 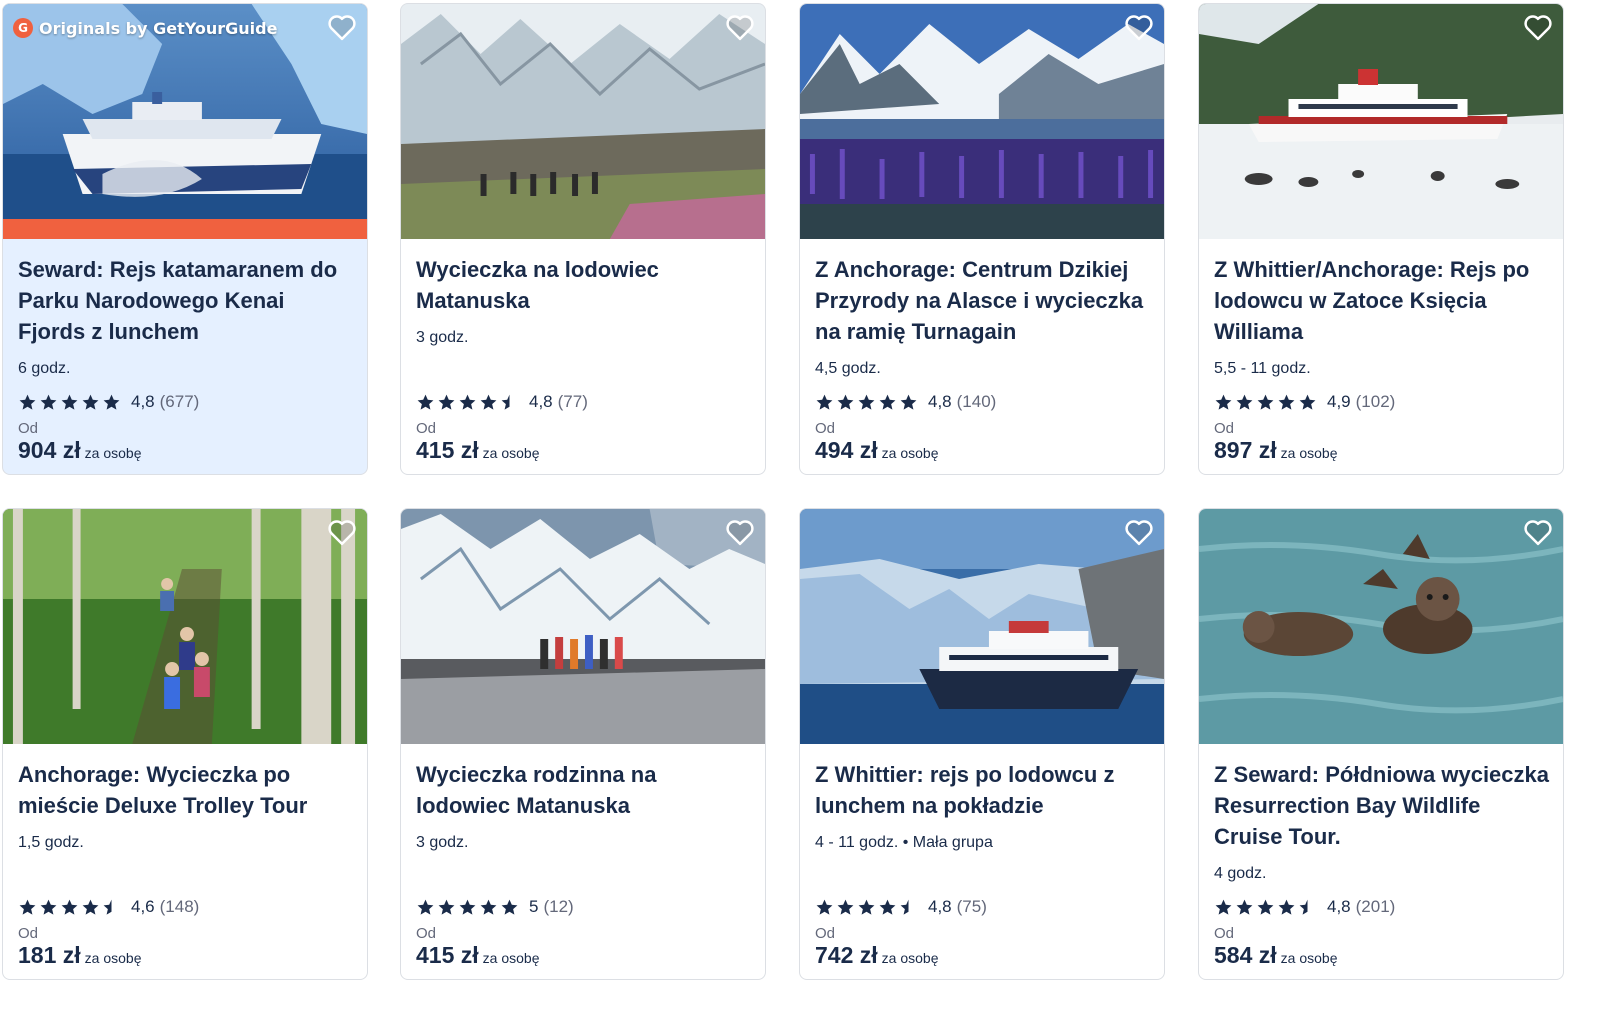 What do you see at coordinates (904, 842) in the screenshot?
I see `activity-duration: 4 - 11 godz. • Mała grupa` at bounding box center [904, 842].